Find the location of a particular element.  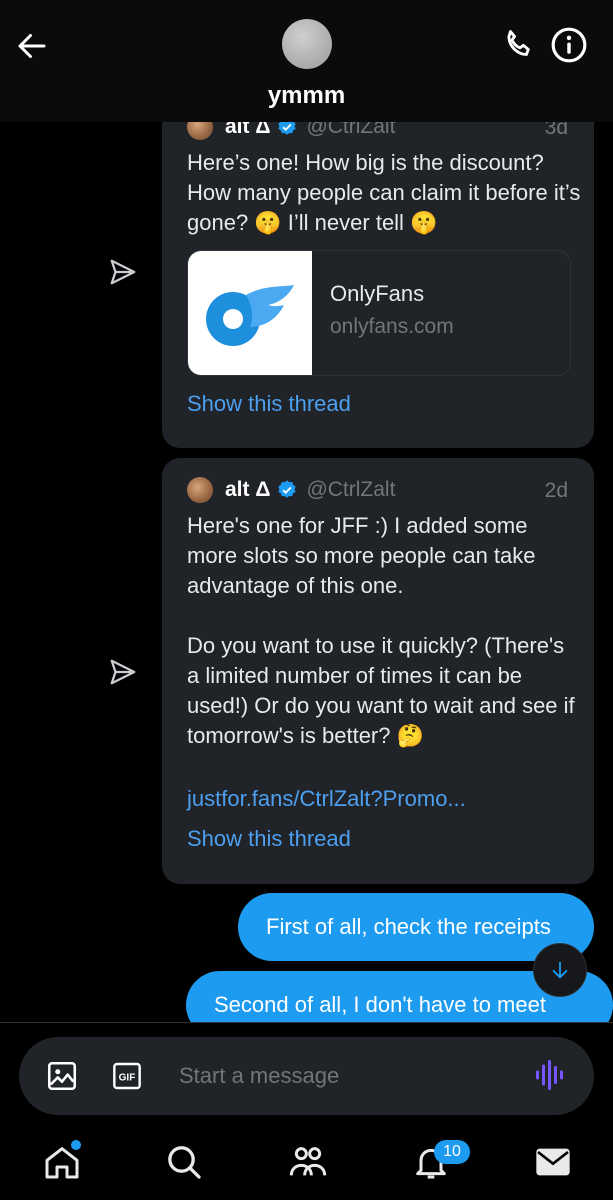

author-name: alt Δ is located at coordinates (248, 489).